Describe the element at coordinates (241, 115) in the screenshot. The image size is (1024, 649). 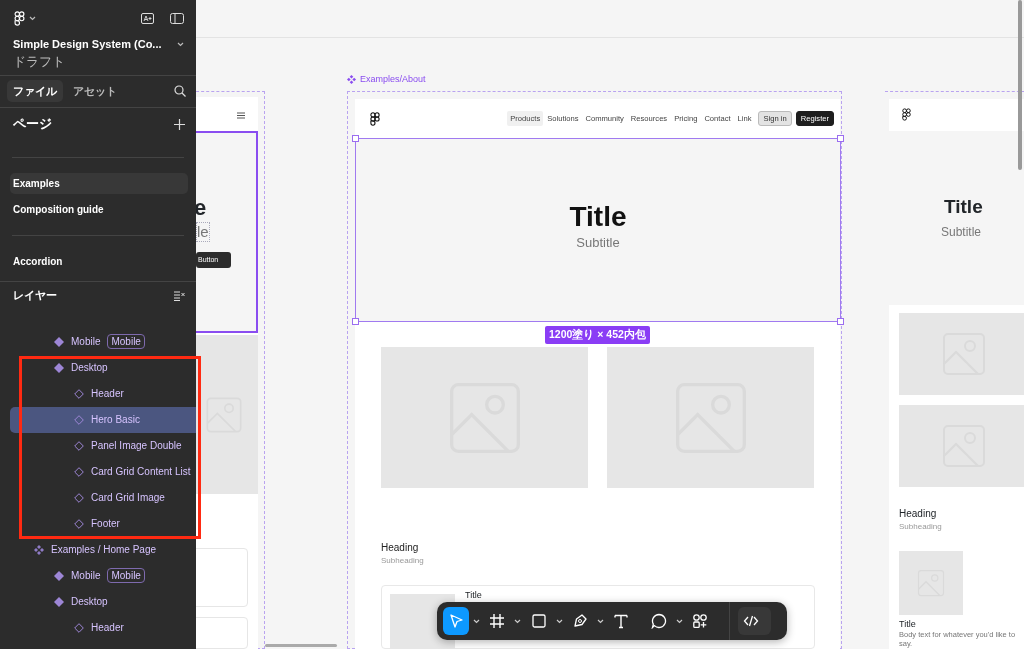
I see `menu-icon` at that location.